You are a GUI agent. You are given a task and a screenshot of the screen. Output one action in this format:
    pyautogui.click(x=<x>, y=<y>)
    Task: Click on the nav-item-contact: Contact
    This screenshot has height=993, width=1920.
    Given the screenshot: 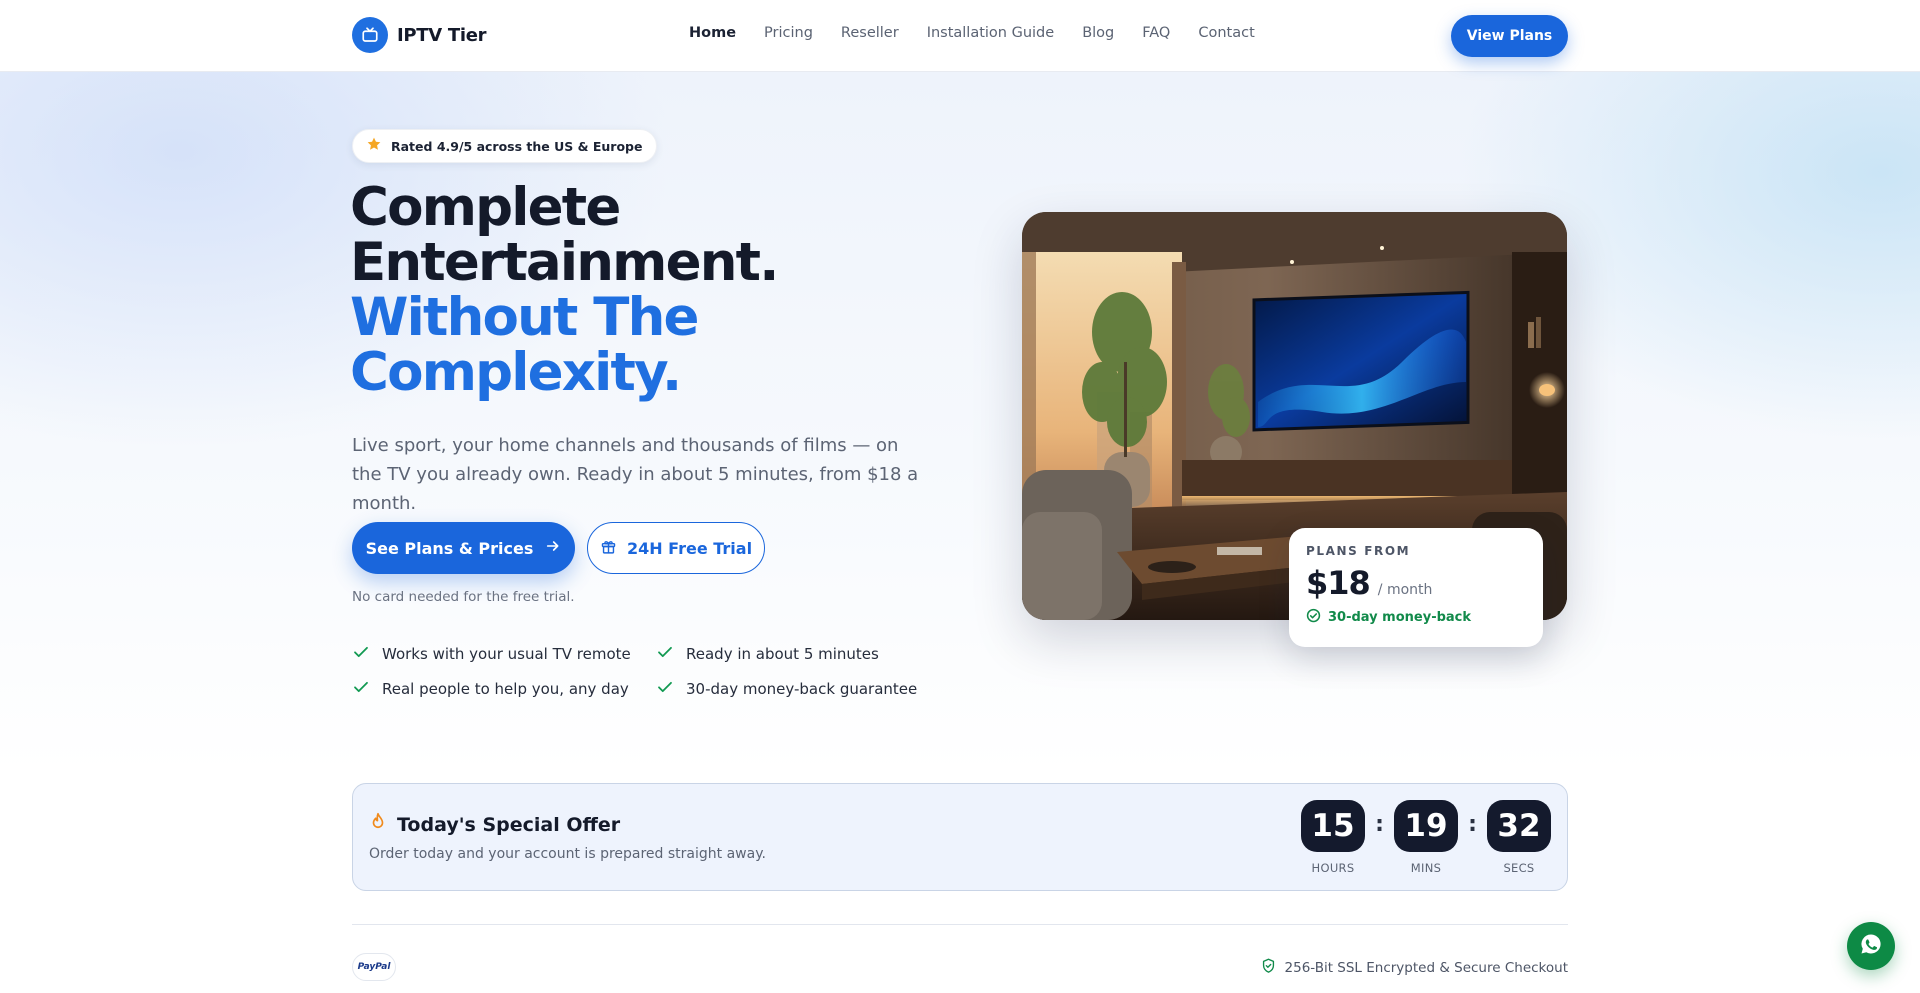 What is the action you would take?
    pyautogui.click(x=1226, y=33)
    